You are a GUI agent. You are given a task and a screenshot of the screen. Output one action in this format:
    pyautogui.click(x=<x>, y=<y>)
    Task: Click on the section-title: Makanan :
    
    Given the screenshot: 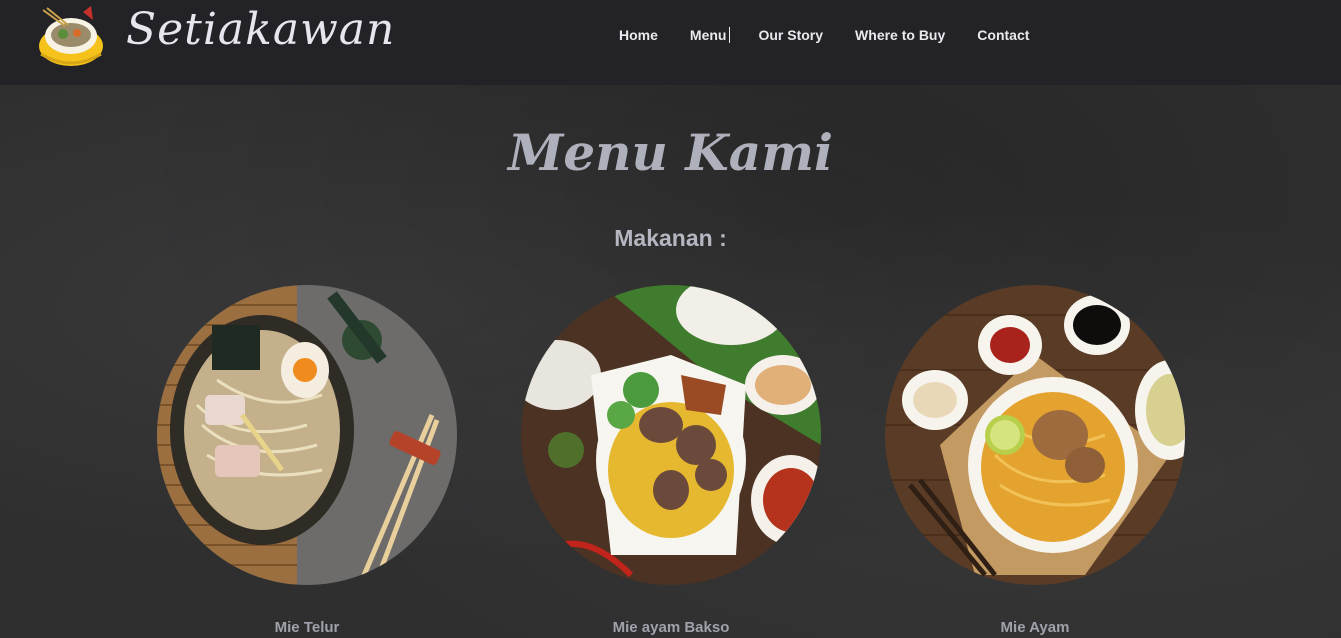 What is the action you would take?
    pyautogui.click(x=670, y=238)
    